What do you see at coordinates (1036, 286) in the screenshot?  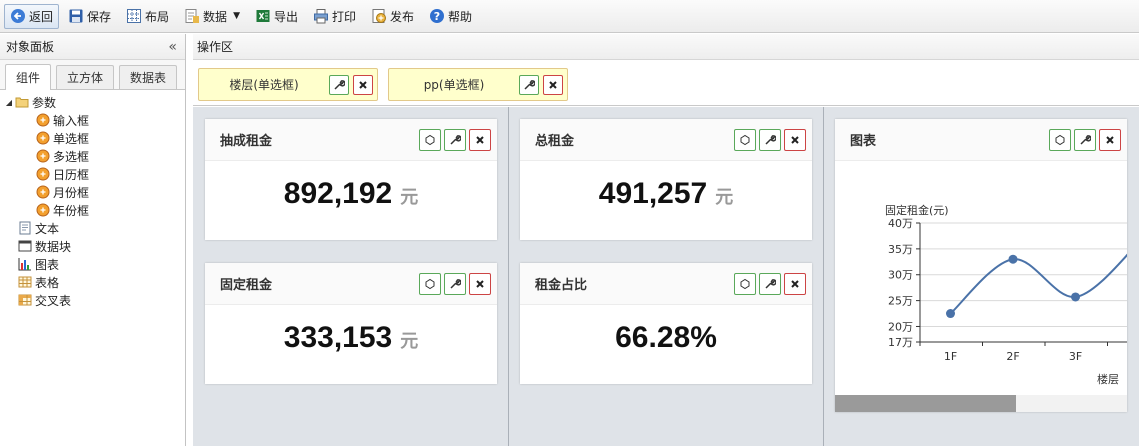 I see `chart-series` at bounding box center [1036, 286].